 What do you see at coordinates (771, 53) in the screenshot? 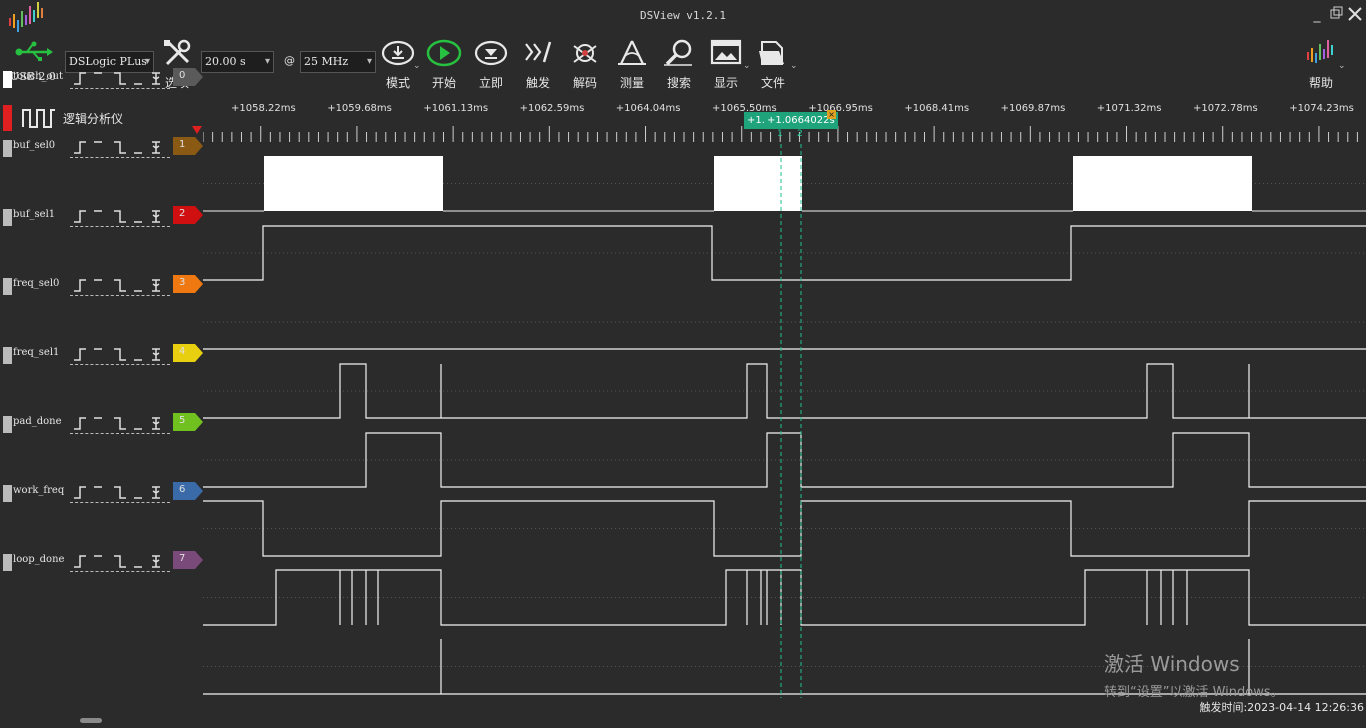
I see `folder-icon` at bounding box center [771, 53].